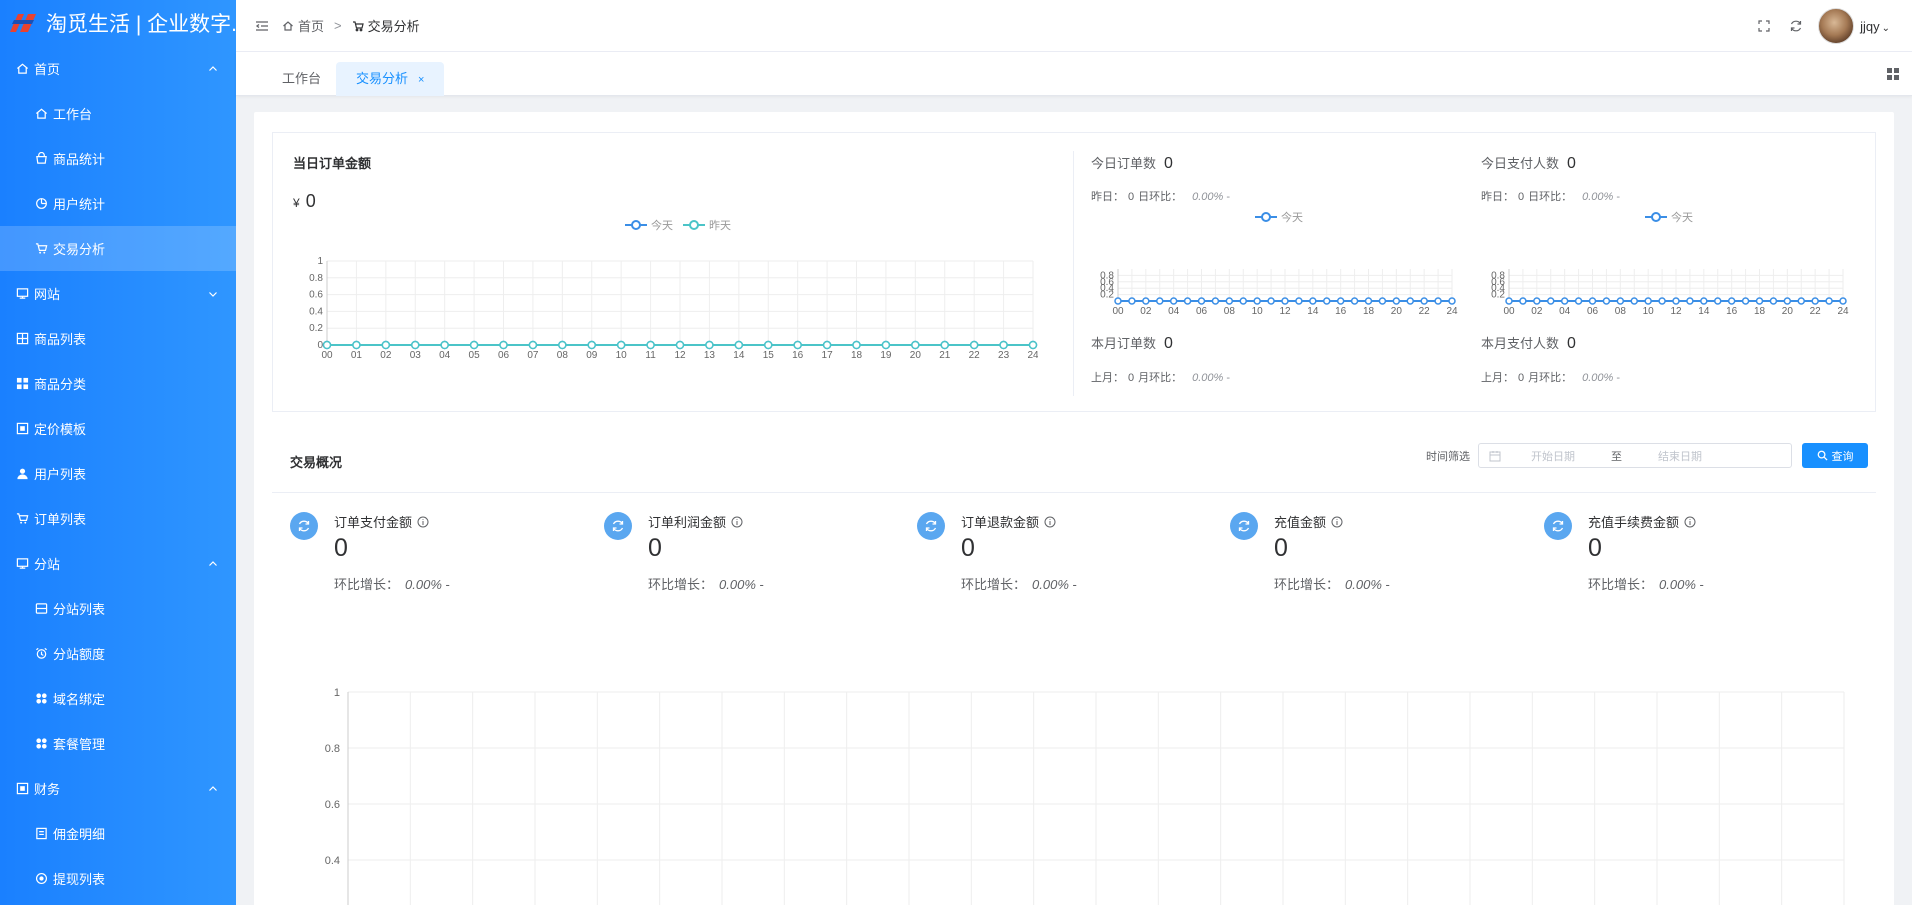  Describe the element at coordinates (707, 225) in the screenshot. I see `legend-yesterday: 昨天` at that location.